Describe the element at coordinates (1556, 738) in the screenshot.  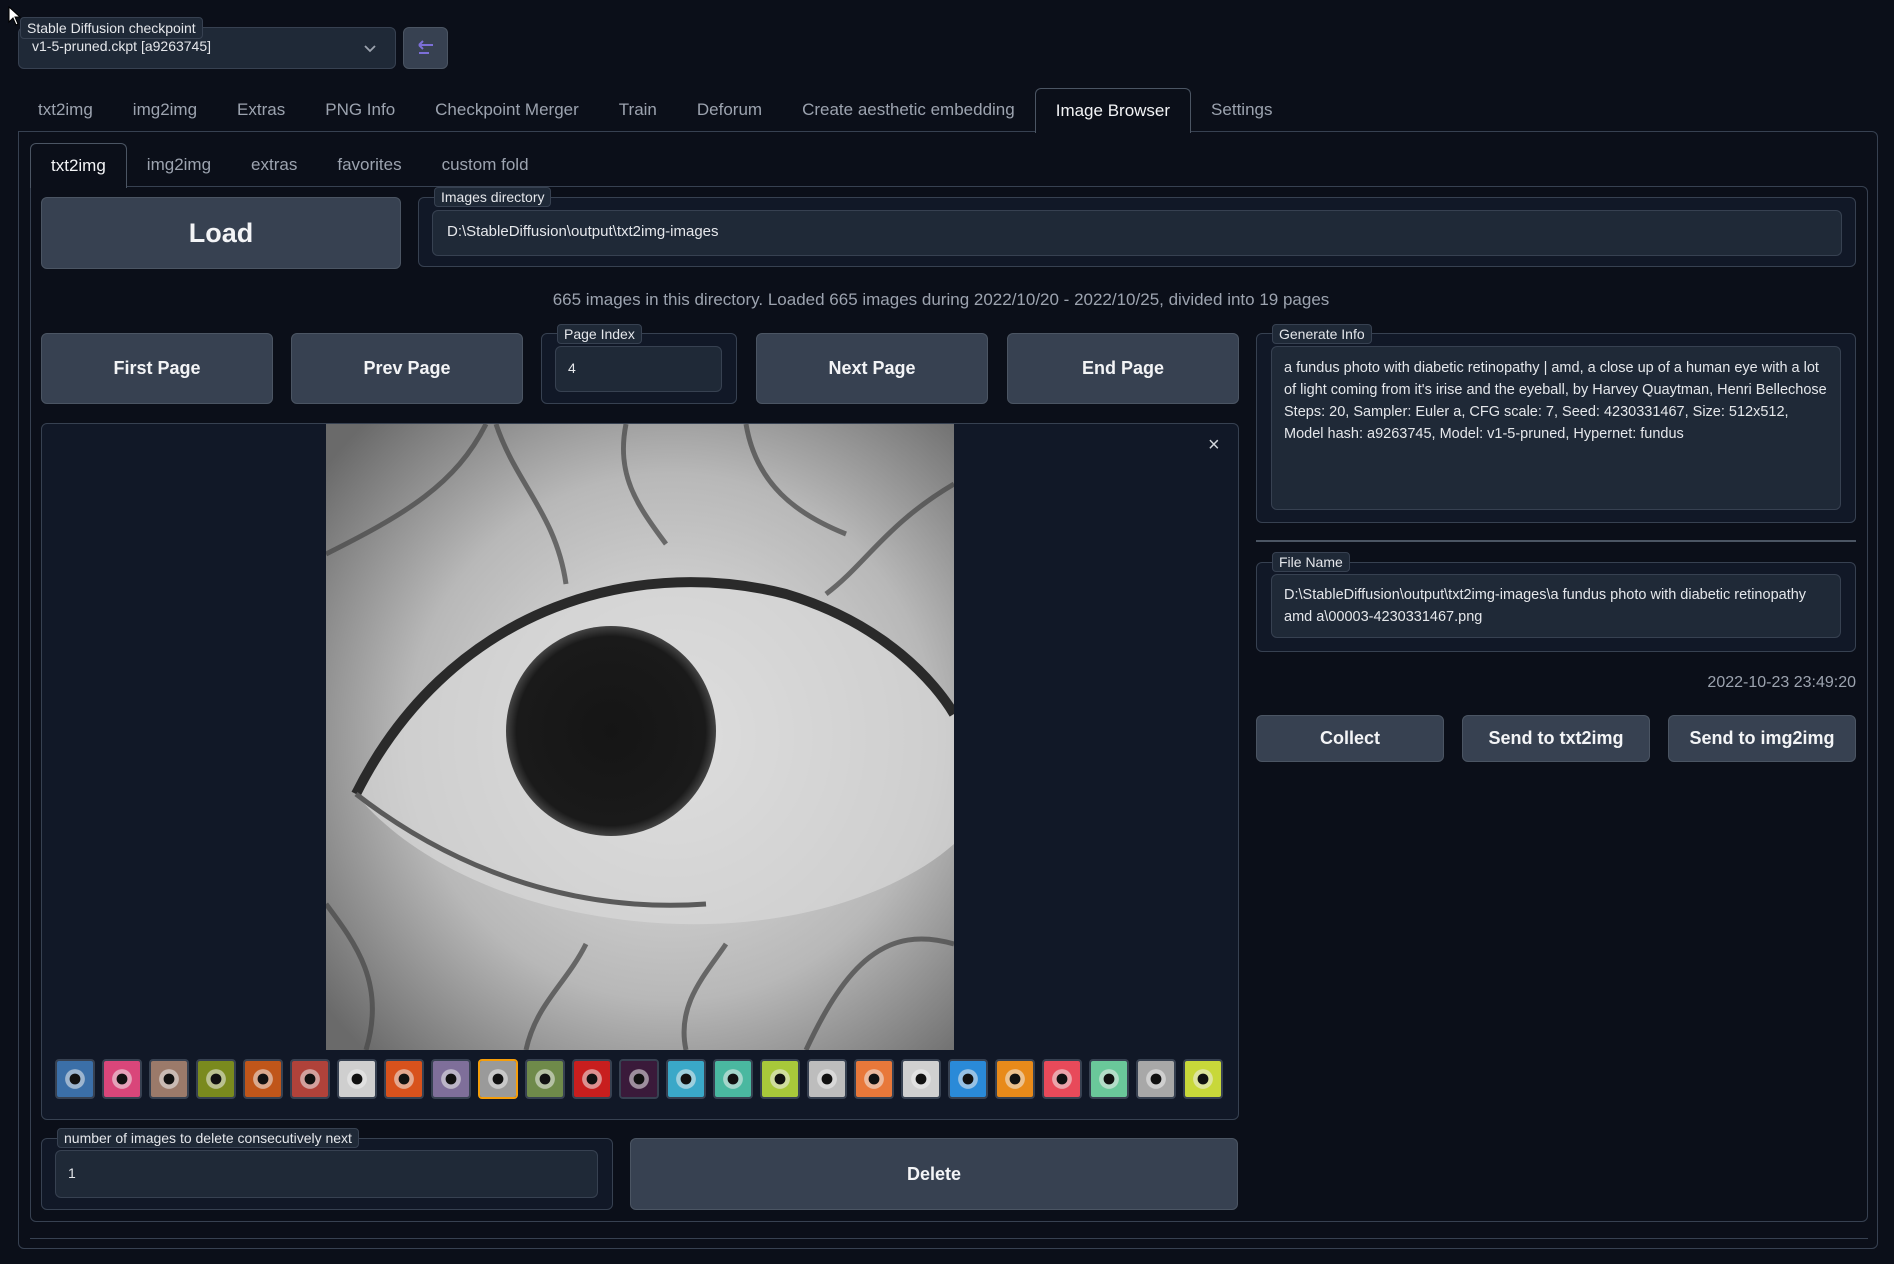
I see `send-to-txt2img-button: Send to txt2img` at that location.